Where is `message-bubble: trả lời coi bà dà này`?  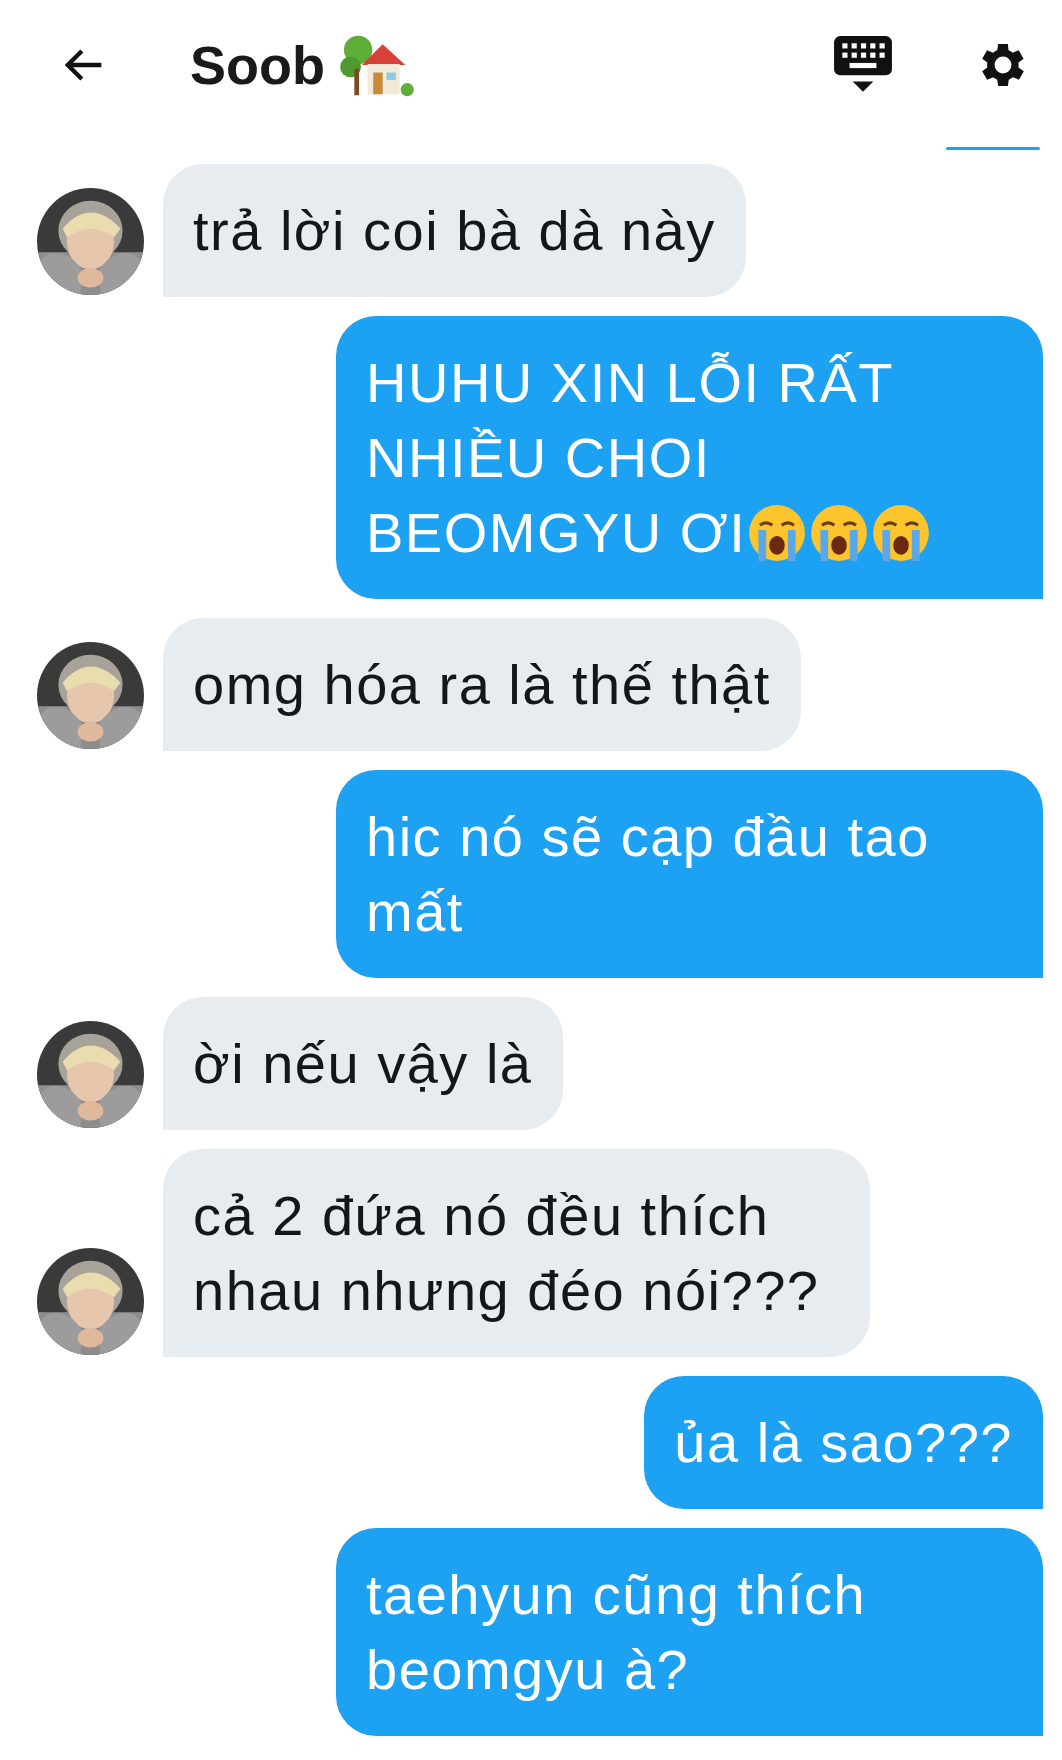 message-bubble: trả lời coi bà dà này is located at coordinates (454, 230).